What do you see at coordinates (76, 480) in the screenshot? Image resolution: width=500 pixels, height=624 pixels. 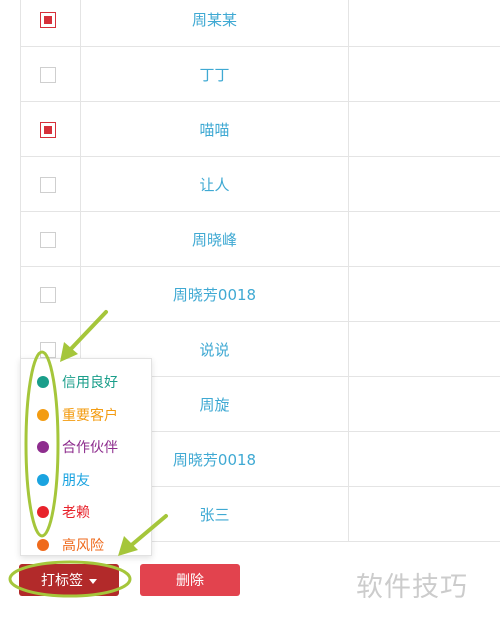 I see `tag-menu-label: 朋友` at bounding box center [76, 480].